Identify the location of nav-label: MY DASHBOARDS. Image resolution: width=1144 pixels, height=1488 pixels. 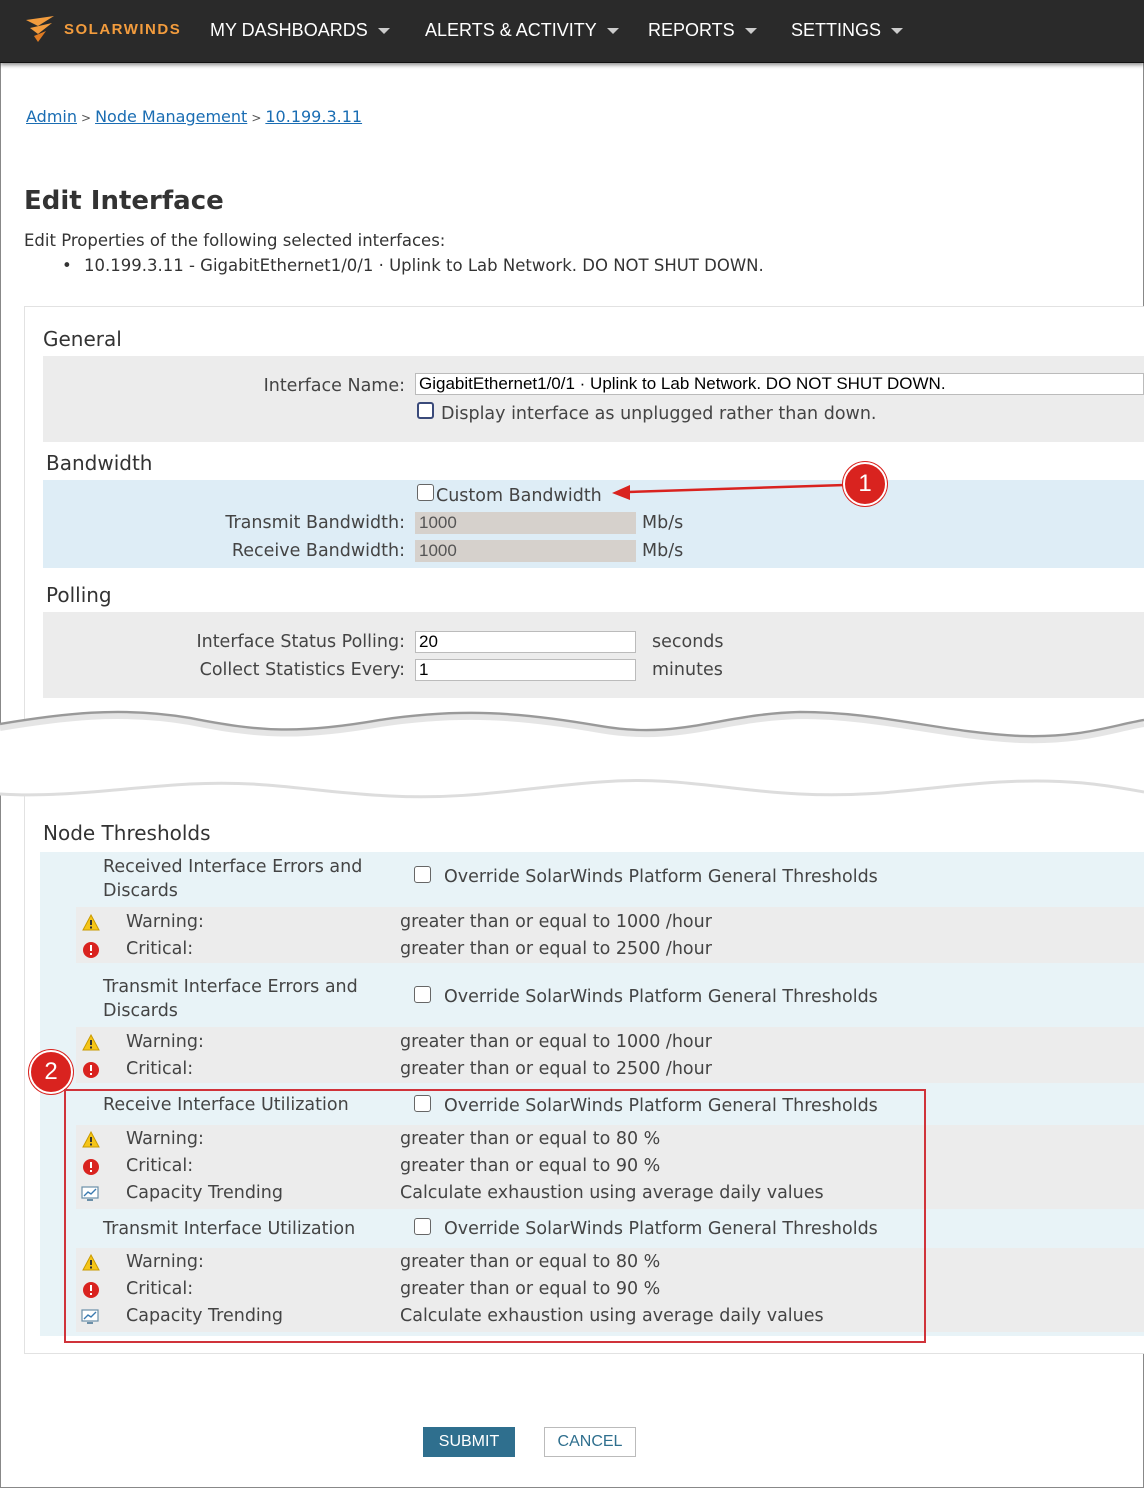
(289, 30).